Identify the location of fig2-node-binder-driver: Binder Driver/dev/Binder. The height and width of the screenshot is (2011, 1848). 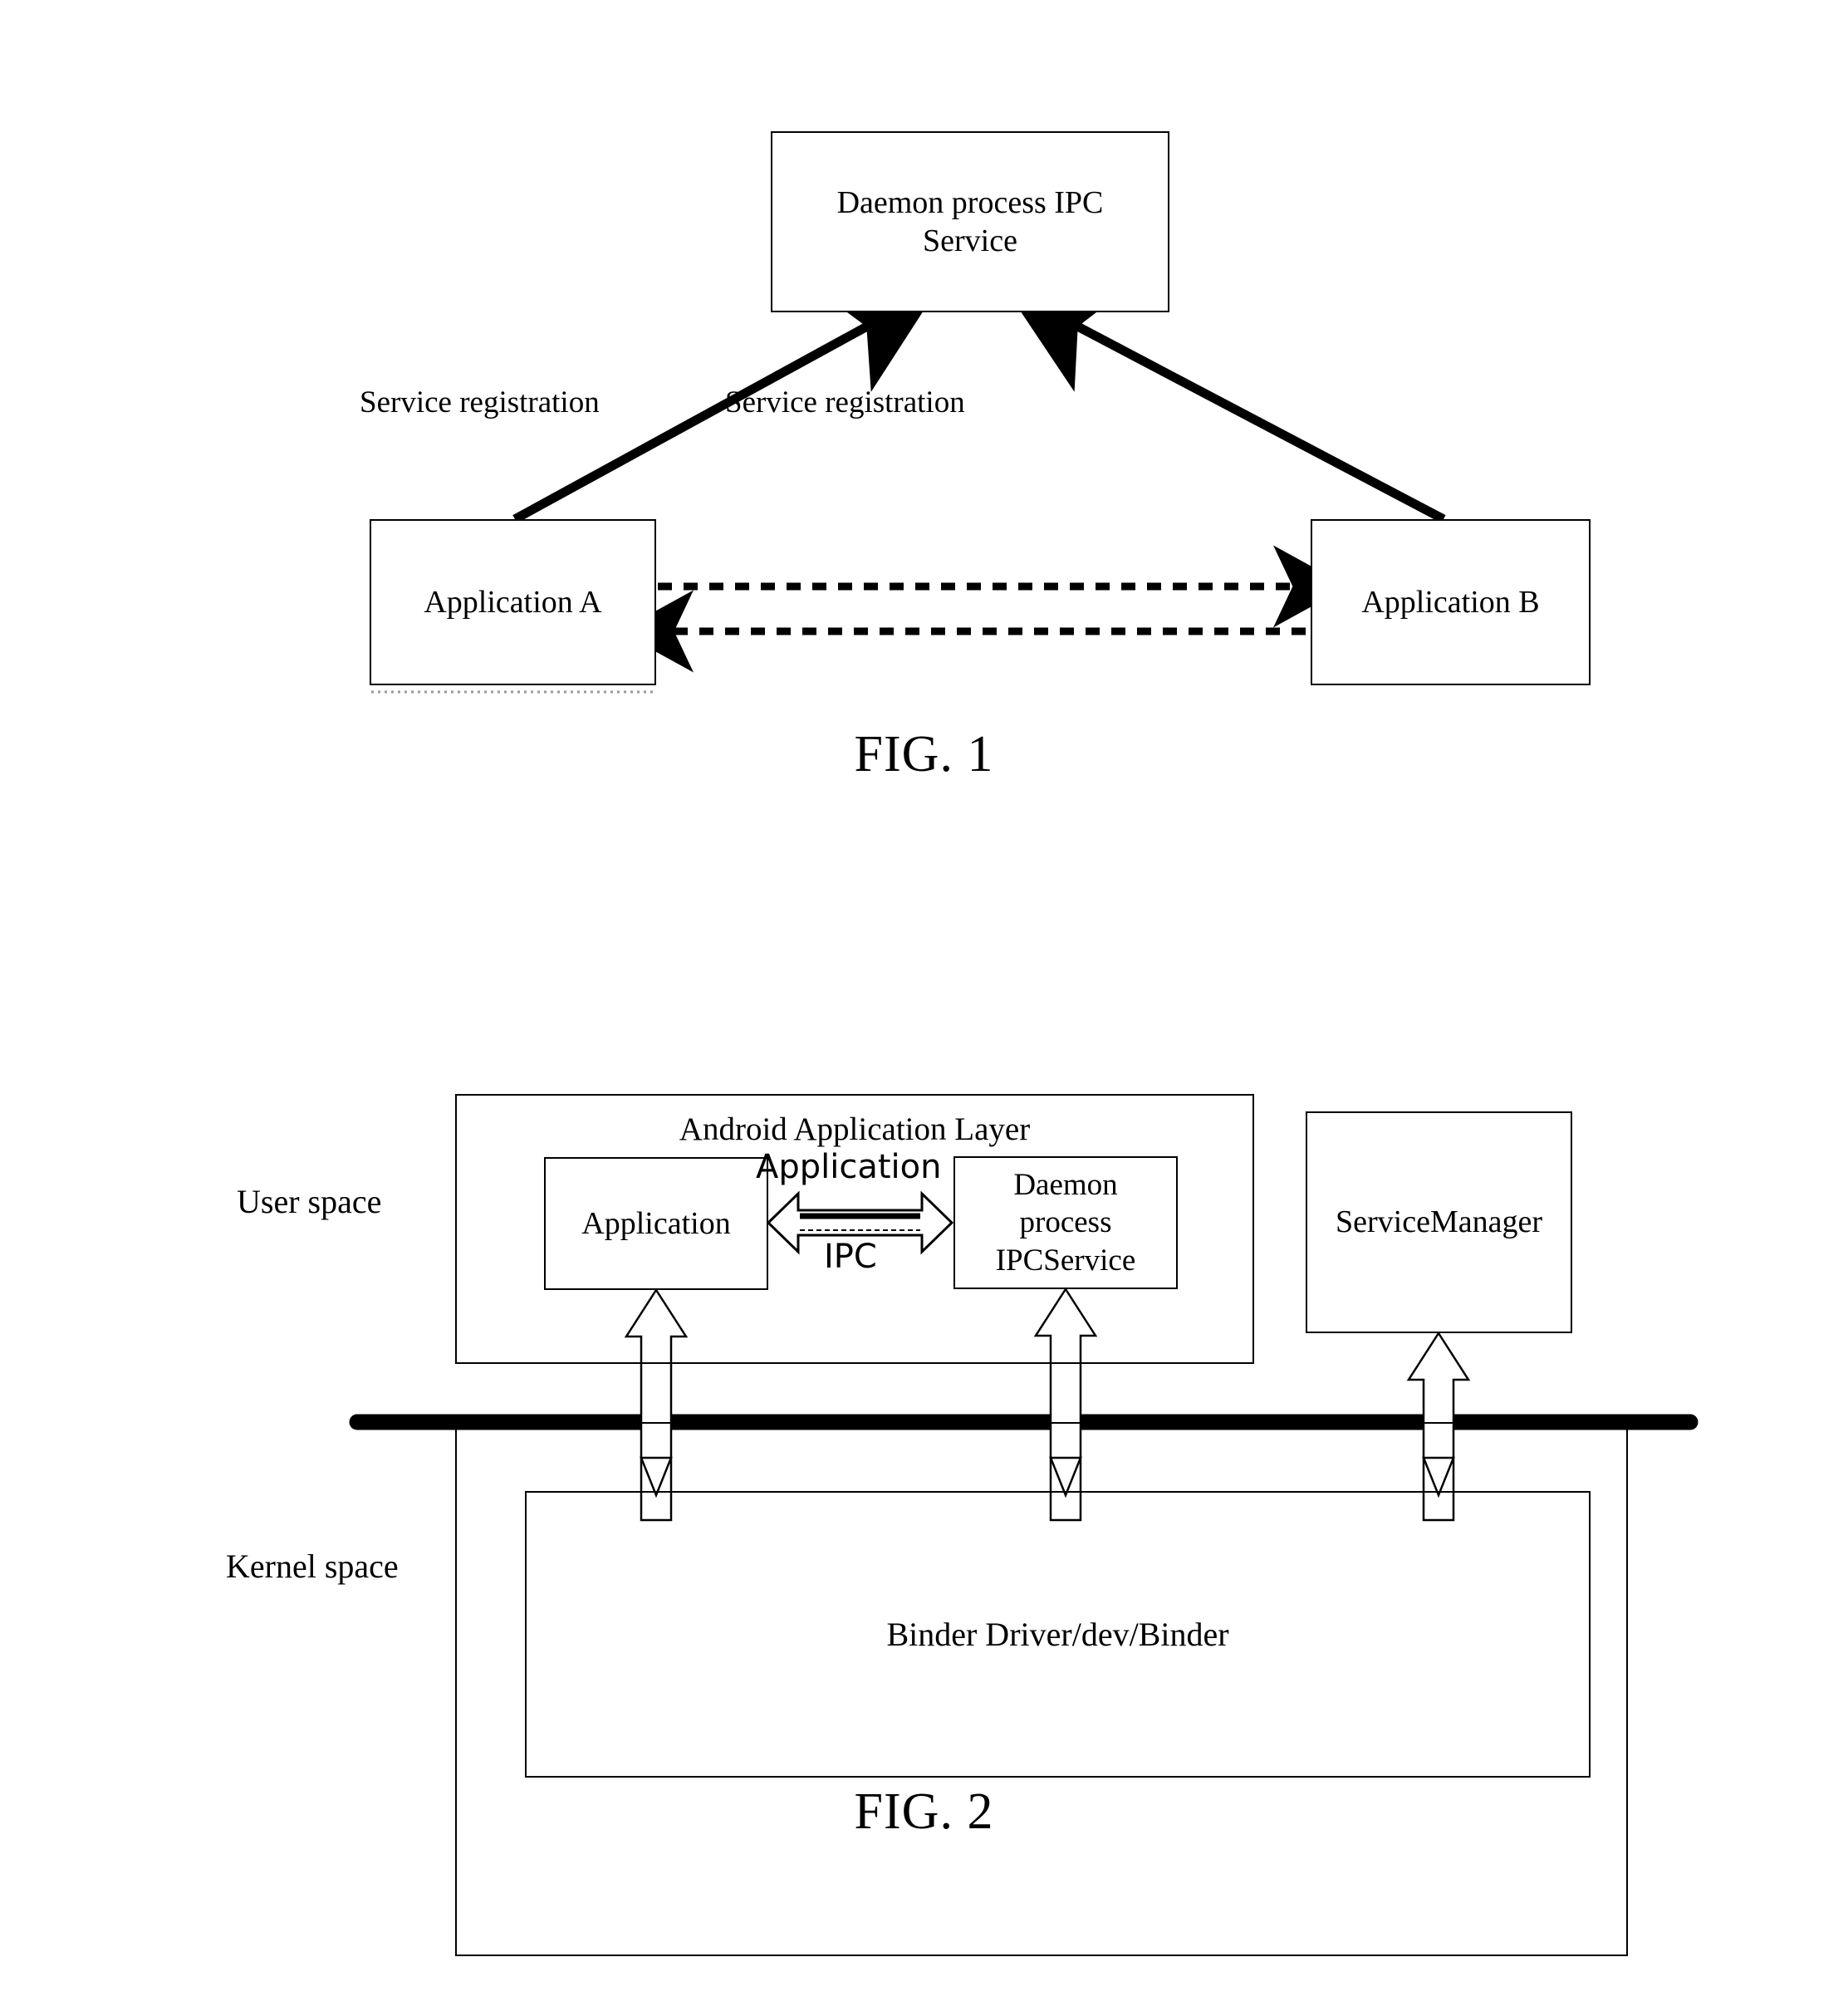
(1058, 1634).